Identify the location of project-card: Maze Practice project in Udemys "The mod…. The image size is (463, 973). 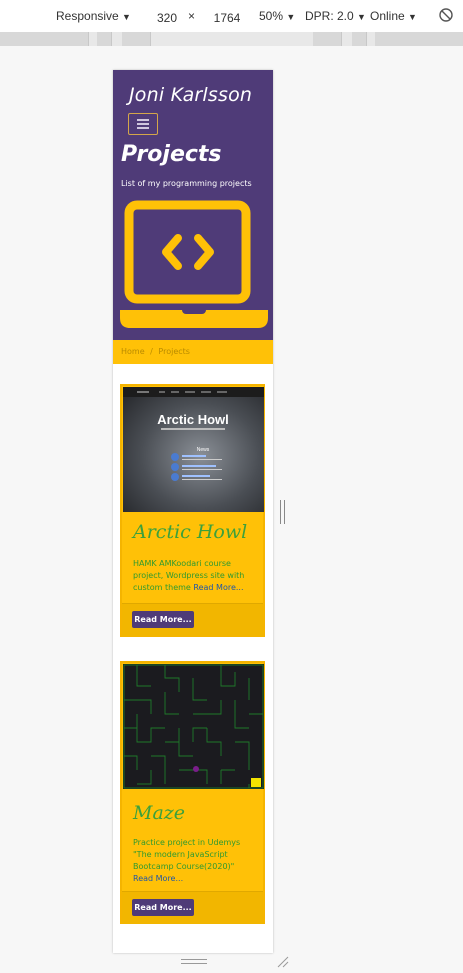
(192, 792).